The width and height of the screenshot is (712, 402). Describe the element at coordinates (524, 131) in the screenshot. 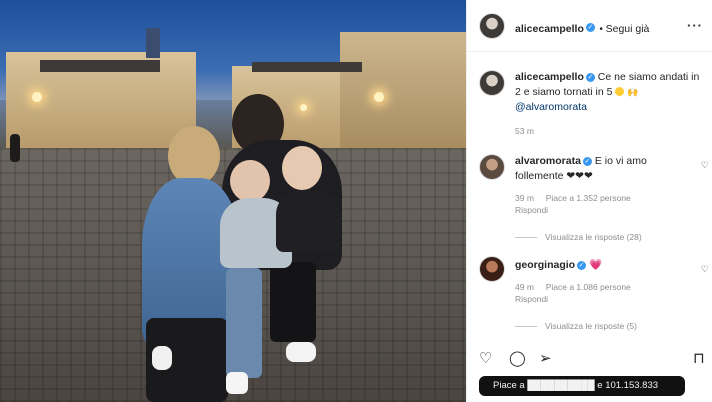

I see `caption-time: 53 m` at that location.